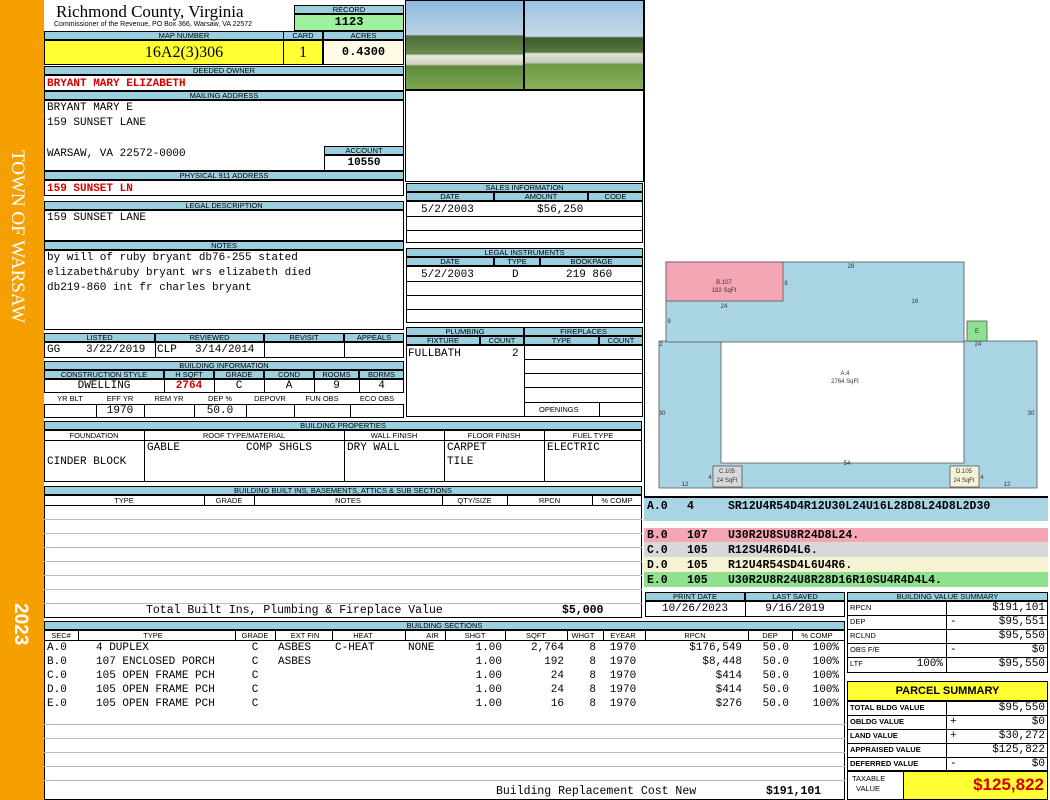 This screenshot has height=800, width=1050. What do you see at coordinates (623, 635) in the screenshot?
I see `section-col-header: EYEAR` at bounding box center [623, 635].